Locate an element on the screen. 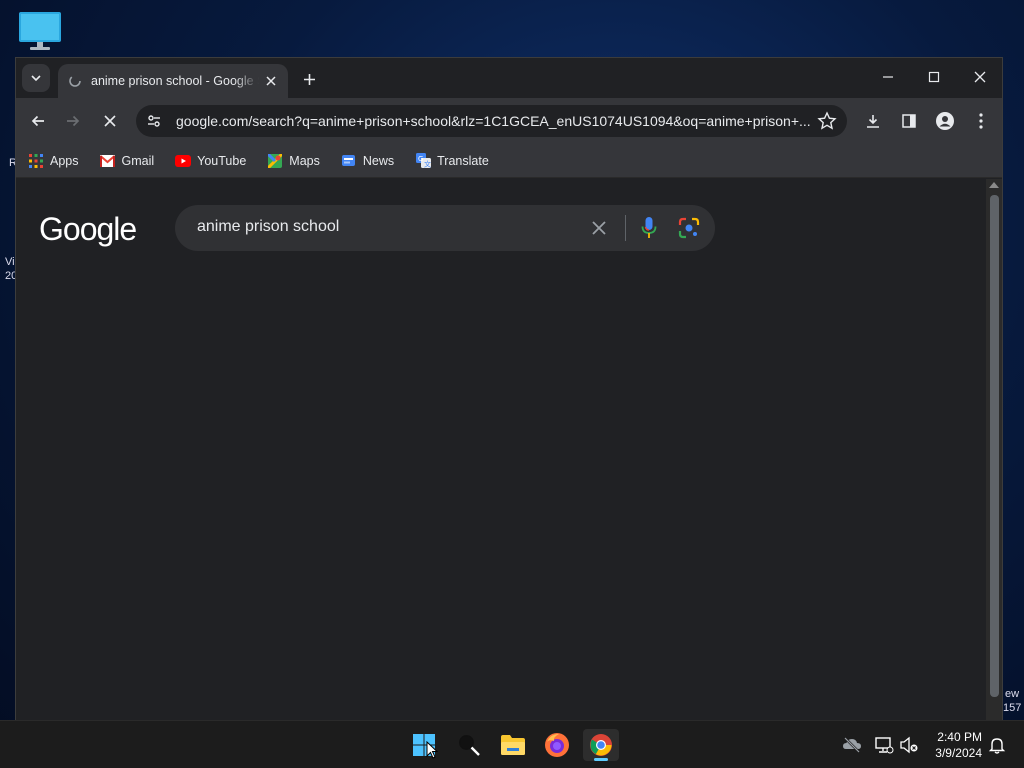 This screenshot has height=768, width=1024. bookmark-translate: G文 Translate is located at coordinates (452, 161).